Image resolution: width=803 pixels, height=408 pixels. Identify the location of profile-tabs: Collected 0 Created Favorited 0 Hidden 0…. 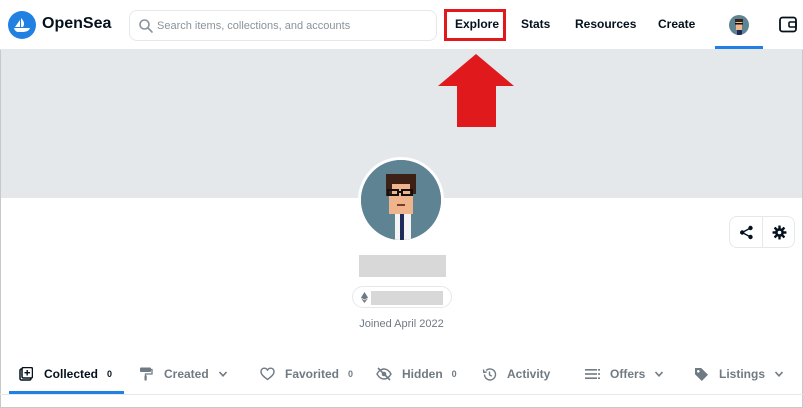
(401, 375).